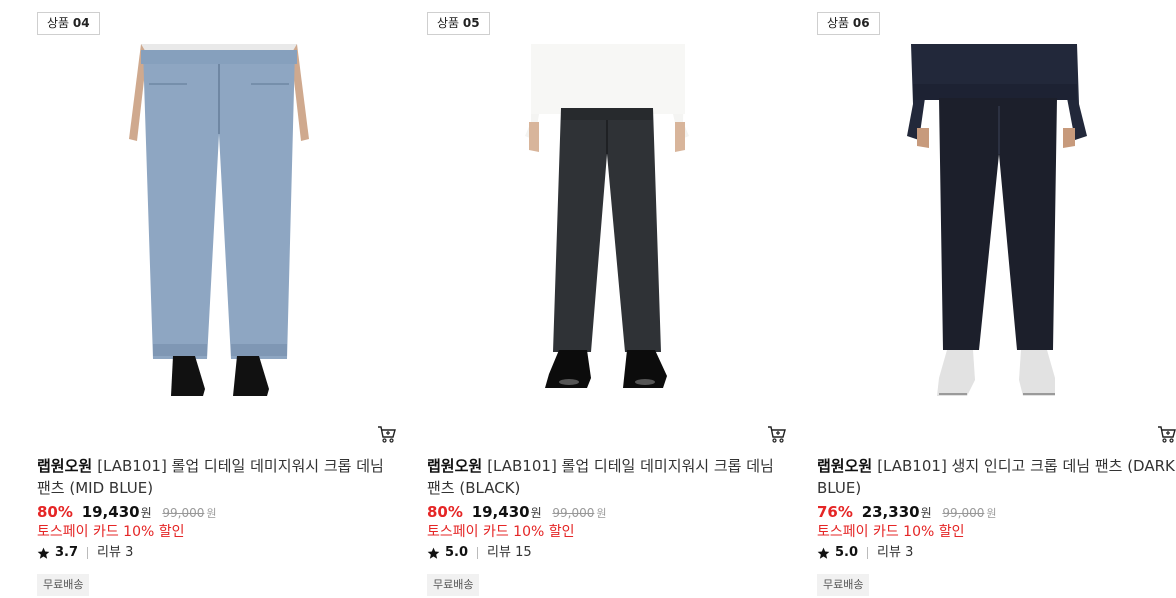 Image resolution: width=1176 pixels, height=598 pixels. I want to click on badge-number: 05, so click(471, 23).